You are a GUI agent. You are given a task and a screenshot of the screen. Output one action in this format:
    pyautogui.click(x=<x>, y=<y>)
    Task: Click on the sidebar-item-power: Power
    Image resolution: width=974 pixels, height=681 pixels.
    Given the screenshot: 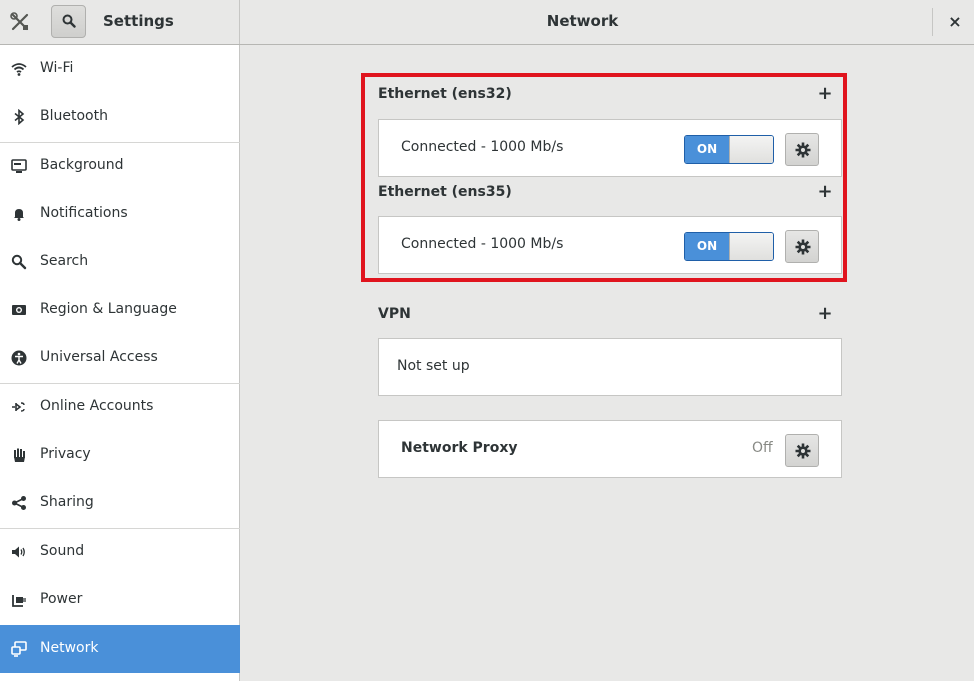 What is the action you would take?
    pyautogui.click(x=120, y=600)
    